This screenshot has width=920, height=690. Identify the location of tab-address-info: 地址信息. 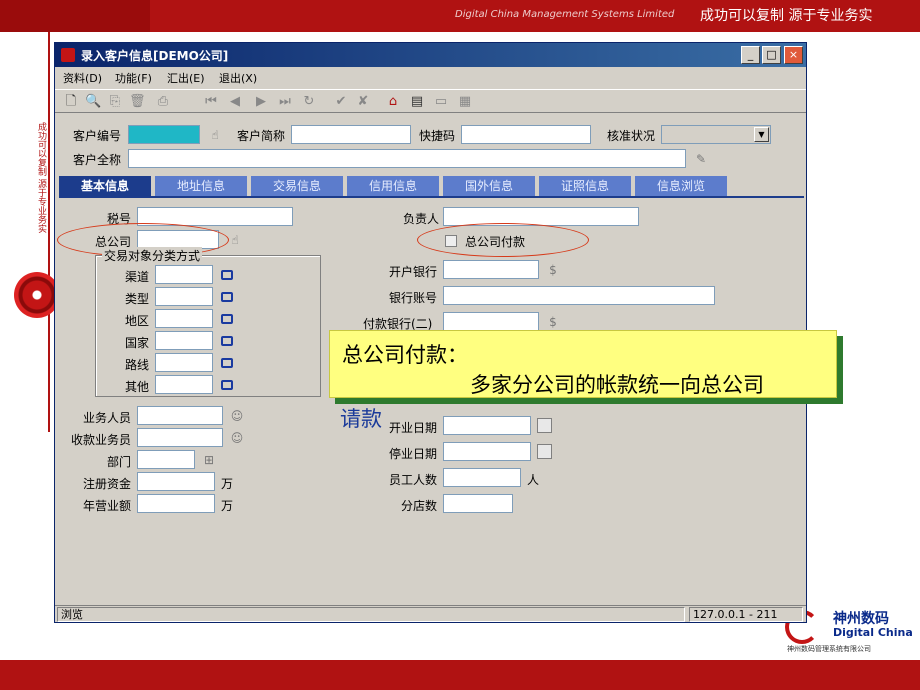
(202, 186).